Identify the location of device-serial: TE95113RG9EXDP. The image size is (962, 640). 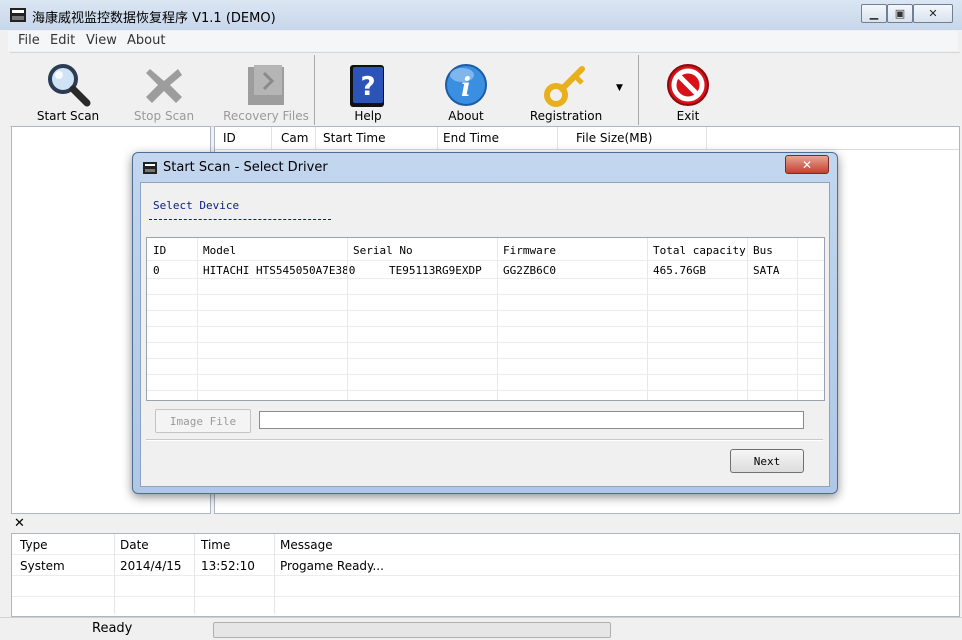
(435, 270).